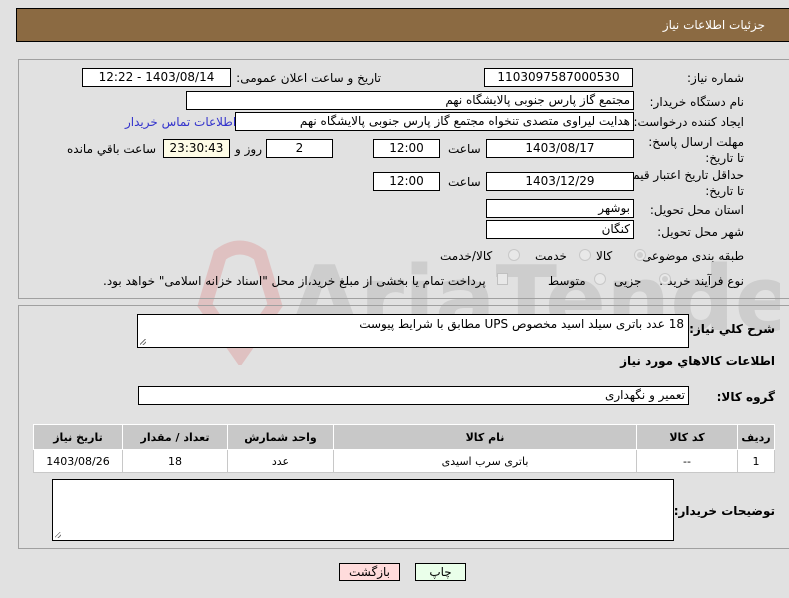  What do you see at coordinates (440, 572) in the screenshot?
I see `print-button: چاپ` at bounding box center [440, 572].